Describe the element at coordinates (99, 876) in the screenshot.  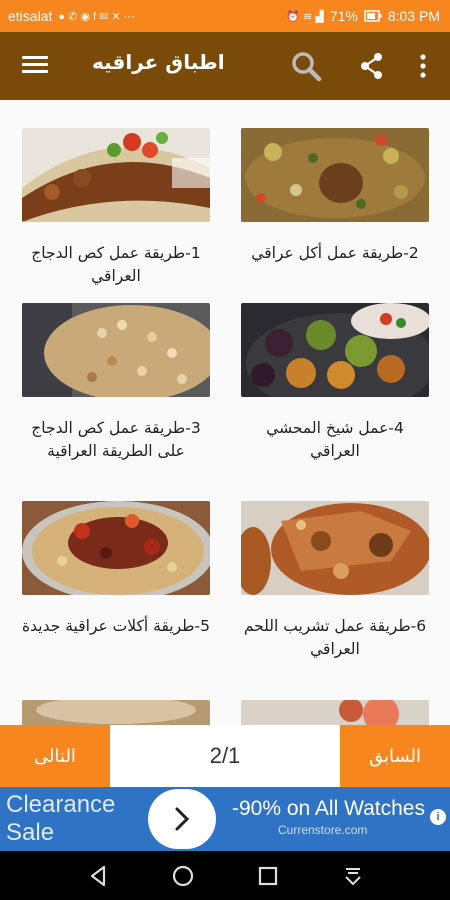
I see `back-icon` at that location.